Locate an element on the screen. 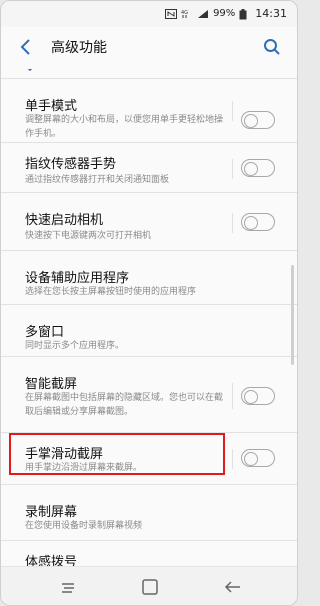 This screenshot has height=606, width=320. battery-icon is located at coordinates (245, 13).